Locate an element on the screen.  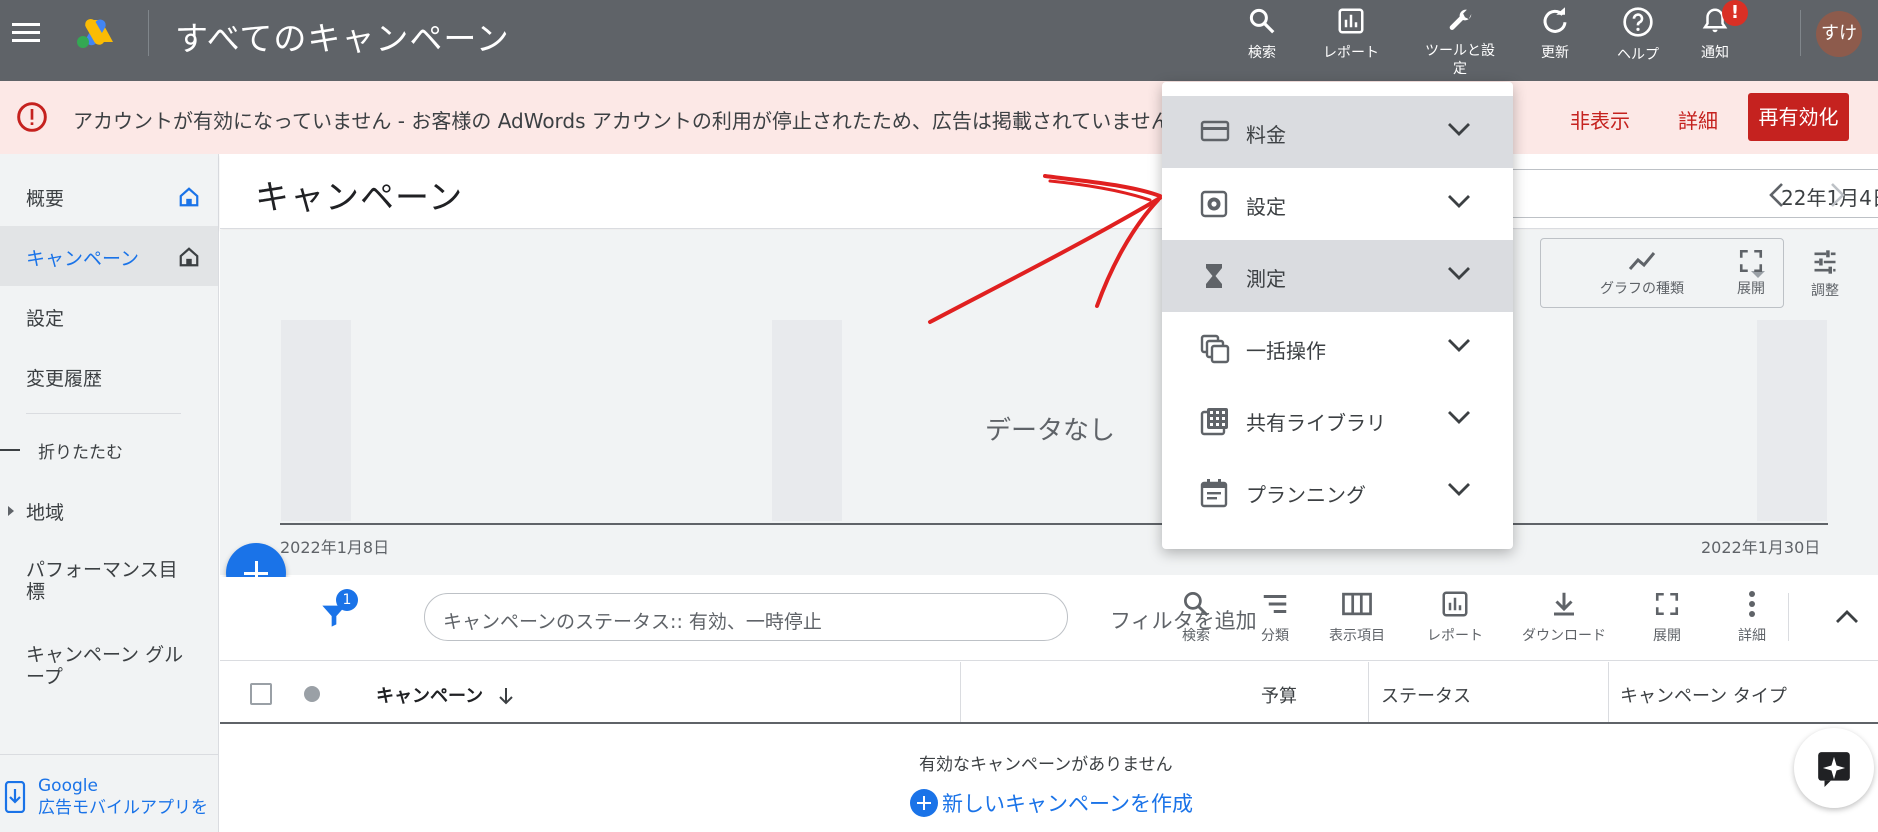
chart-expand-button: 展開 is located at coordinates (1751, 273).